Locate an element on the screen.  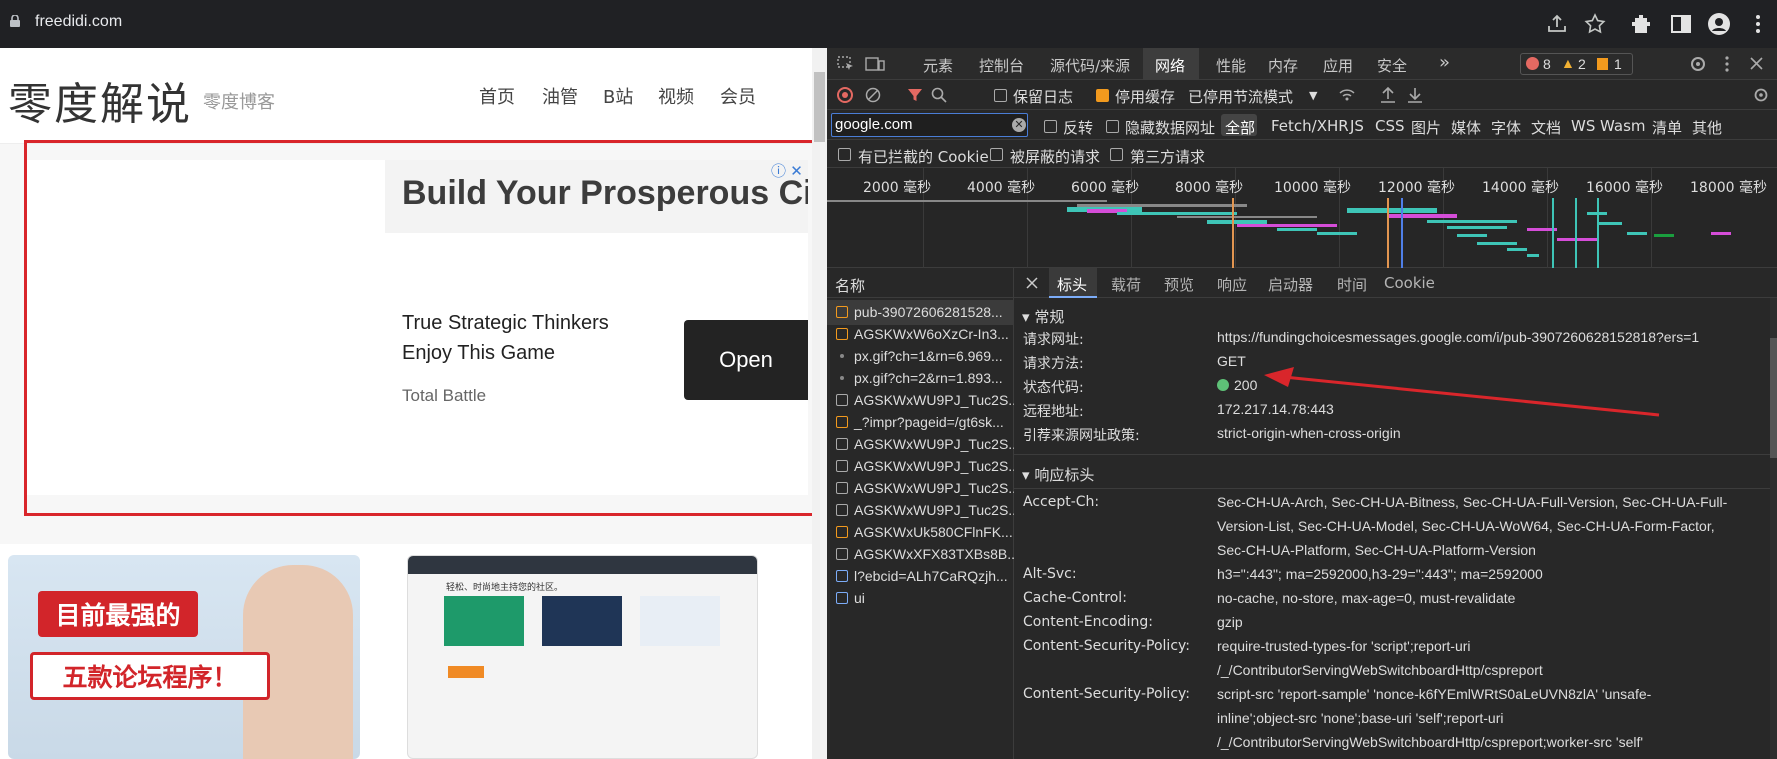
filter-input: google.com is located at coordinates (929, 125).